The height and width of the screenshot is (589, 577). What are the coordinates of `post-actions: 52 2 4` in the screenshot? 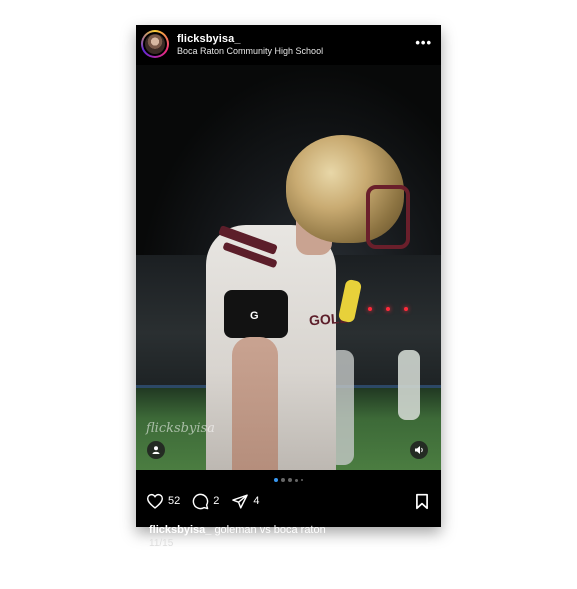 It's located at (209, 501).